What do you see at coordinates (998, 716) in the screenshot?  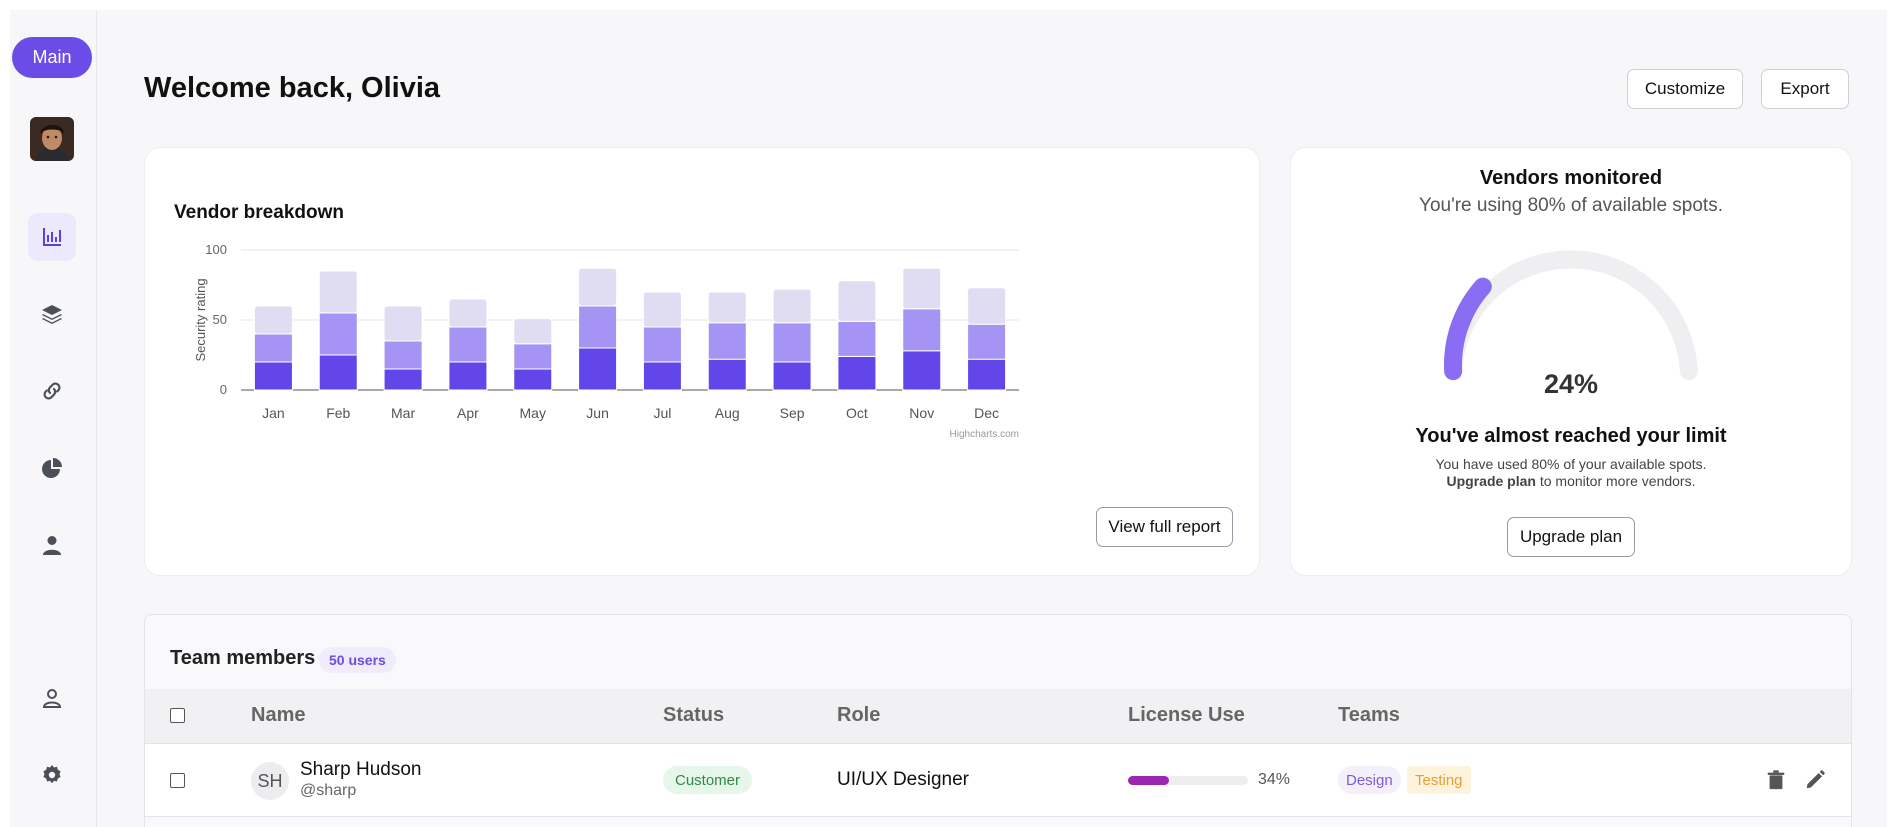 I see `table-header: Name Status Role License Use Teams` at bounding box center [998, 716].